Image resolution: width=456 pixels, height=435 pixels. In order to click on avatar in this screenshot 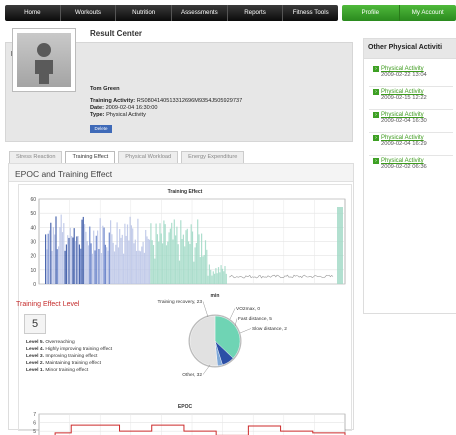, I will do `click(44, 60)`.